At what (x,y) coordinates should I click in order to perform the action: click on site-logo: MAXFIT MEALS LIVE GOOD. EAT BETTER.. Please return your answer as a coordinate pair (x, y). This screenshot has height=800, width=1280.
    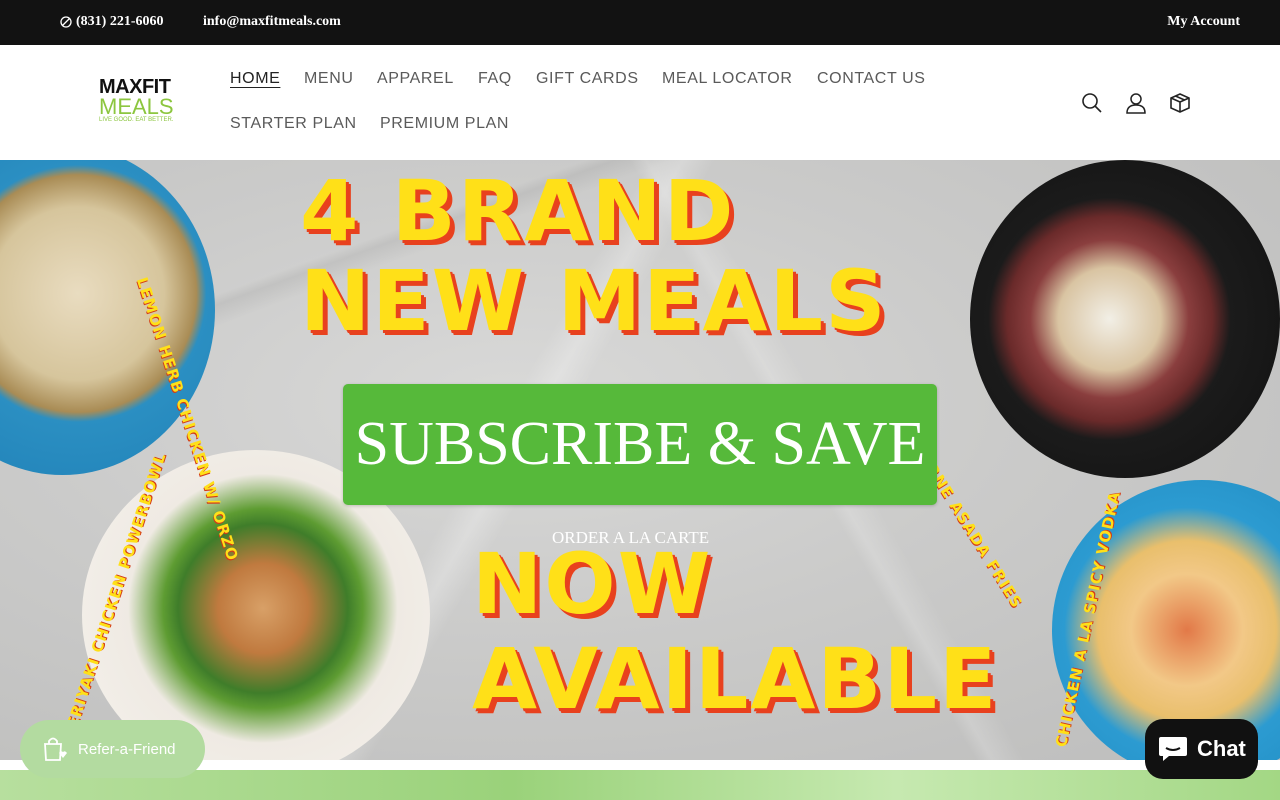
    Looking at the image, I should click on (141, 102).